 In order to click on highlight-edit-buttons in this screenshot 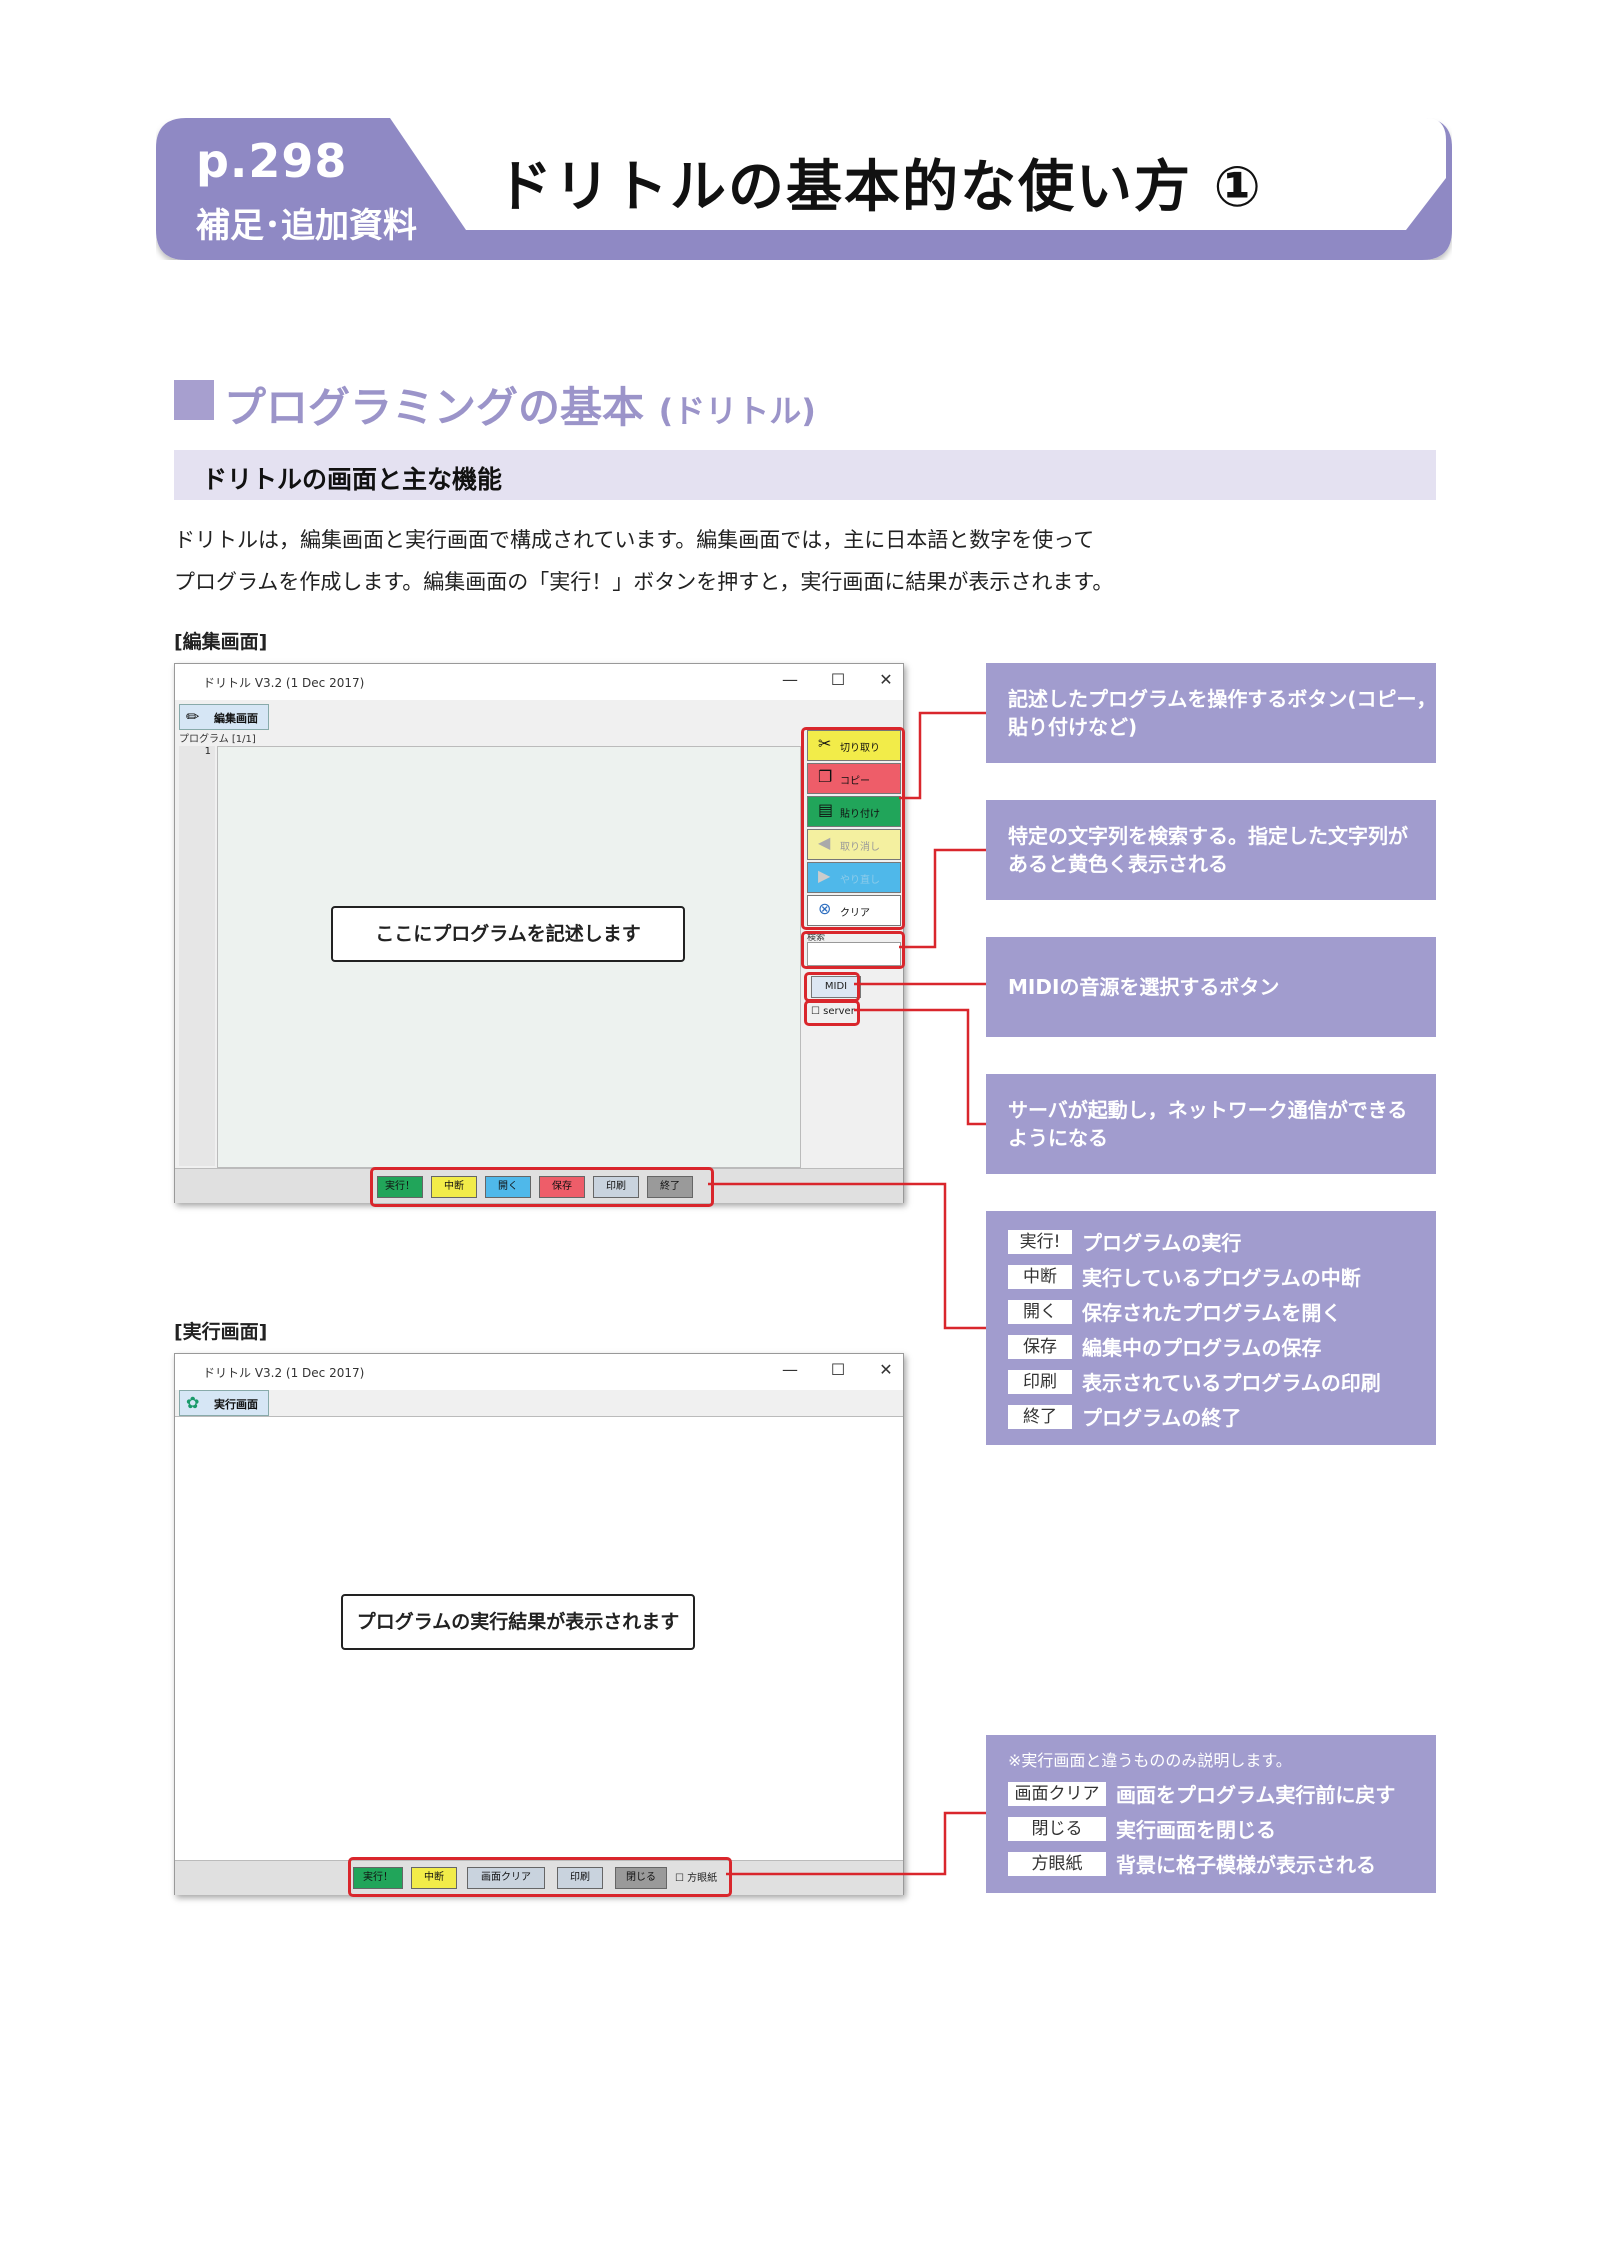, I will do `click(853, 828)`.